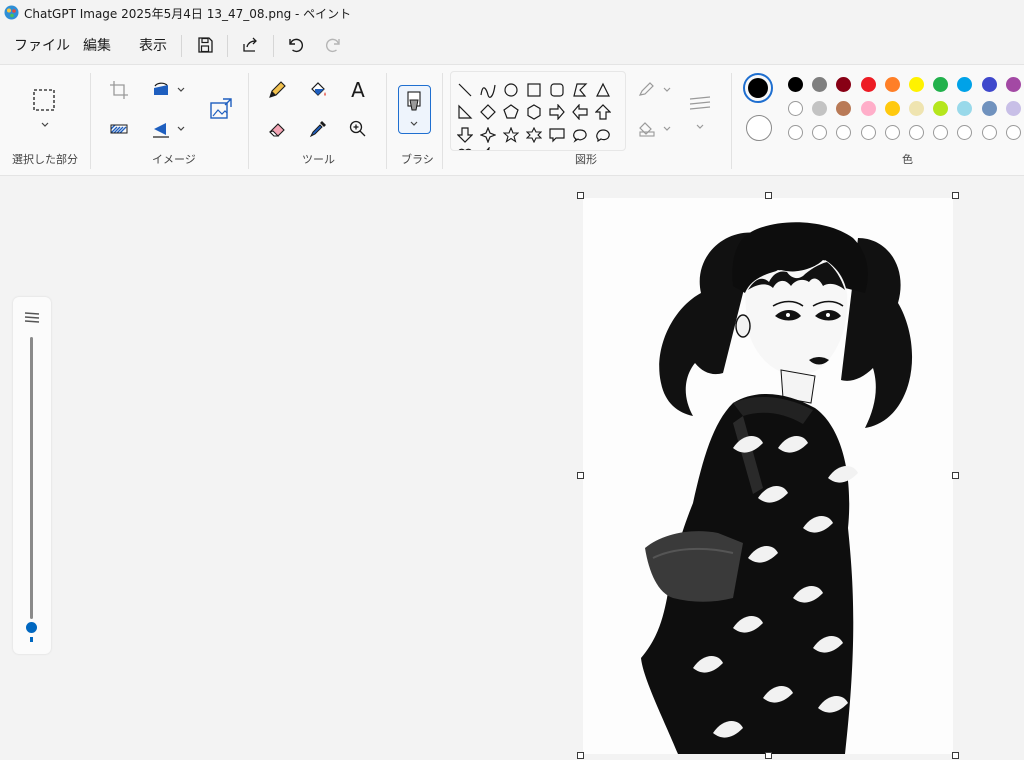 Image resolution: width=1024 pixels, height=760 pixels. Describe the element at coordinates (511, 112) in the screenshot. I see `shape-pentagon` at that location.